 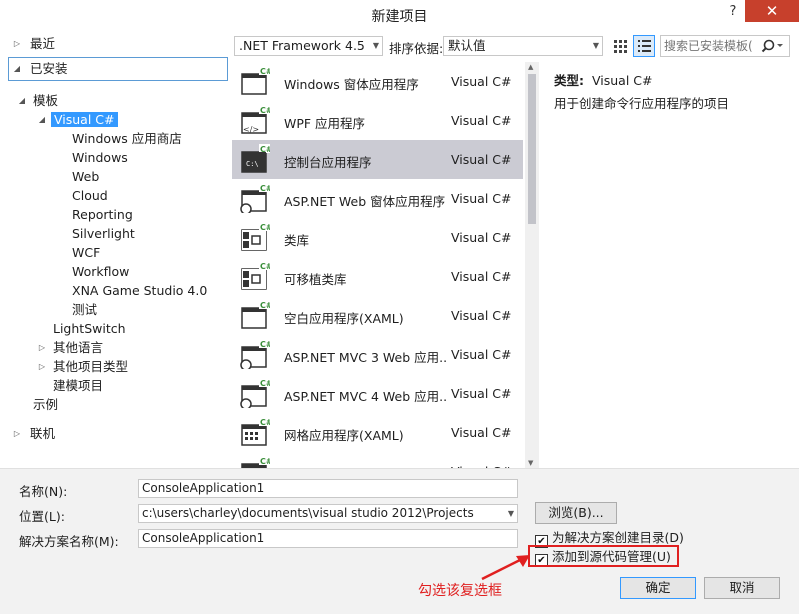 What do you see at coordinates (297, 240) in the screenshot?
I see `template-name: 类库` at bounding box center [297, 240].